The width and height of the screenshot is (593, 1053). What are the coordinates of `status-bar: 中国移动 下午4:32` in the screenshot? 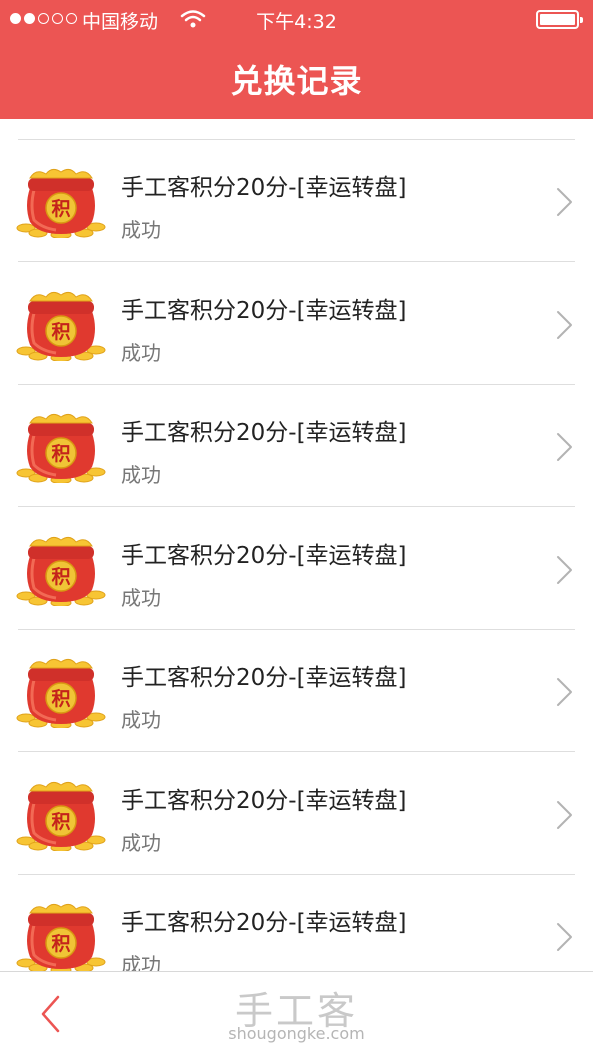 It's located at (296, 20).